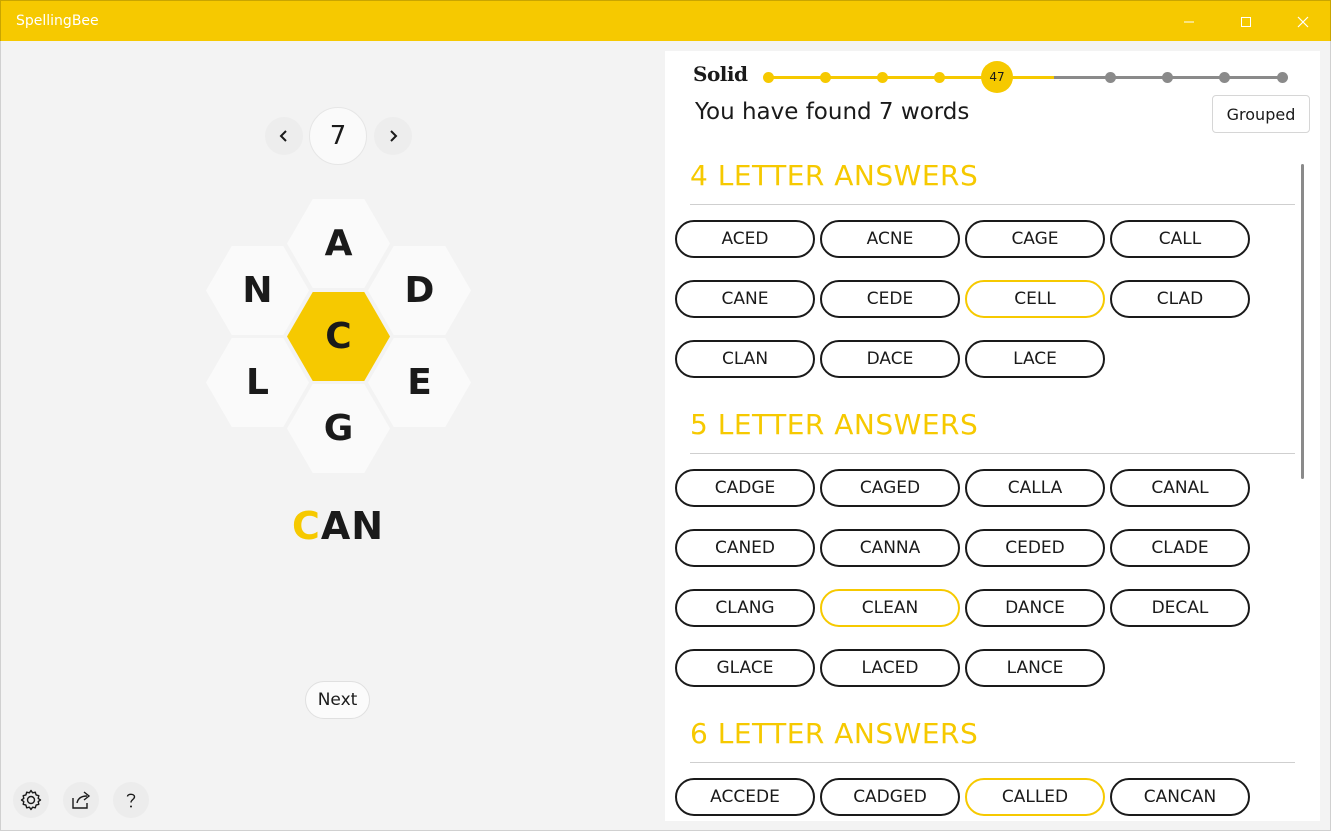  What do you see at coordinates (1035, 299) in the screenshot?
I see `answer-word-pill: CELL` at bounding box center [1035, 299].